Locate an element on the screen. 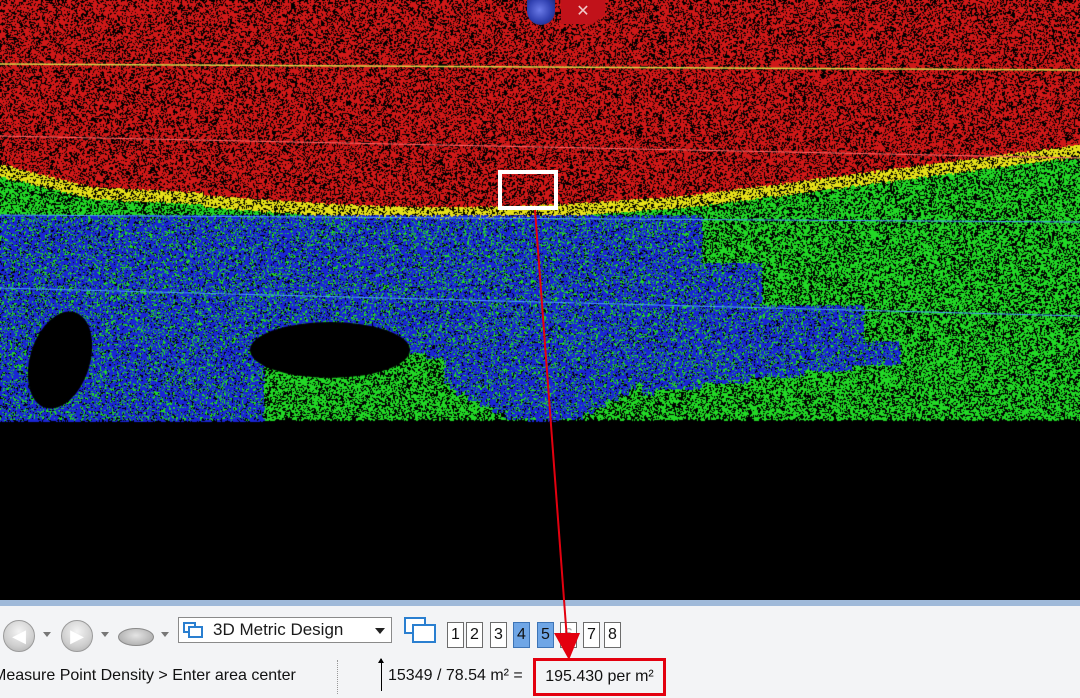 Image resolution: width=1080 pixels, height=698 pixels. status-formula: 15349 / 78.54 m² = is located at coordinates (455, 675).